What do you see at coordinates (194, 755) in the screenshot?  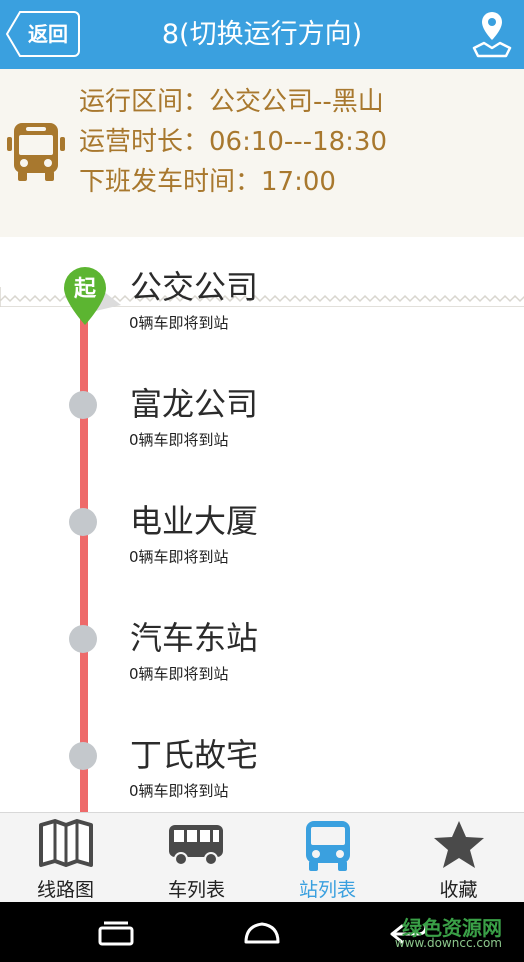 I see `station-name: 丁氏故宅` at bounding box center [194, 755].